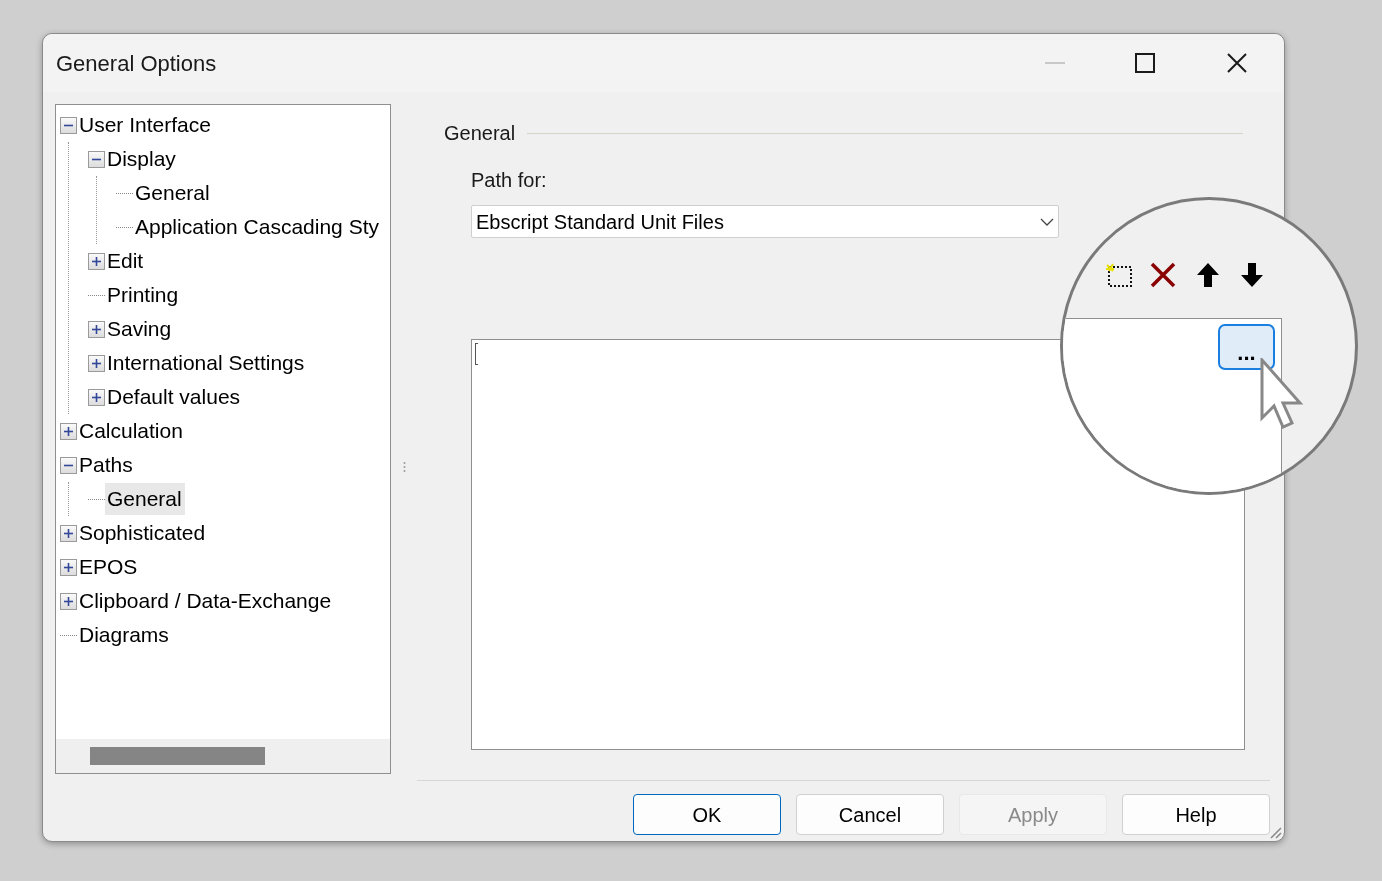 Image resolution: width=1382 pixels, height=881 pixels. Describe the element at coordinates (206, 601) in the screenshot. I see `tree-item: Clipboard / Data-Exchange` at that location.